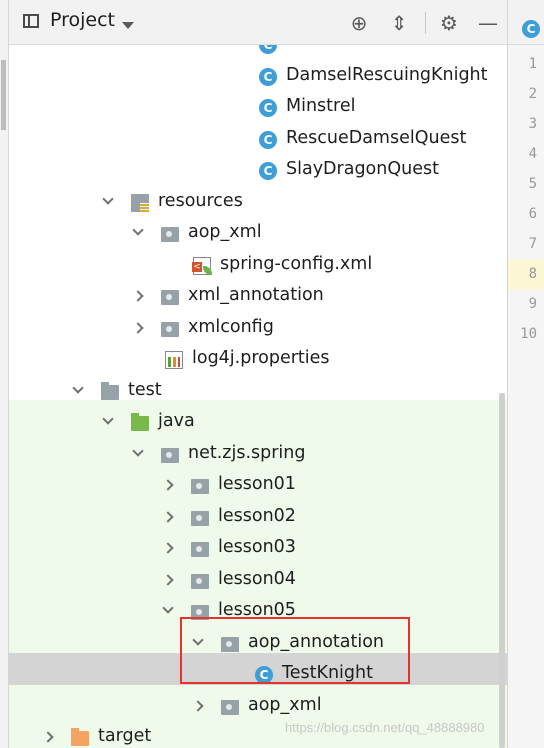  I want to click on line-number: 8, so click(532, 274).